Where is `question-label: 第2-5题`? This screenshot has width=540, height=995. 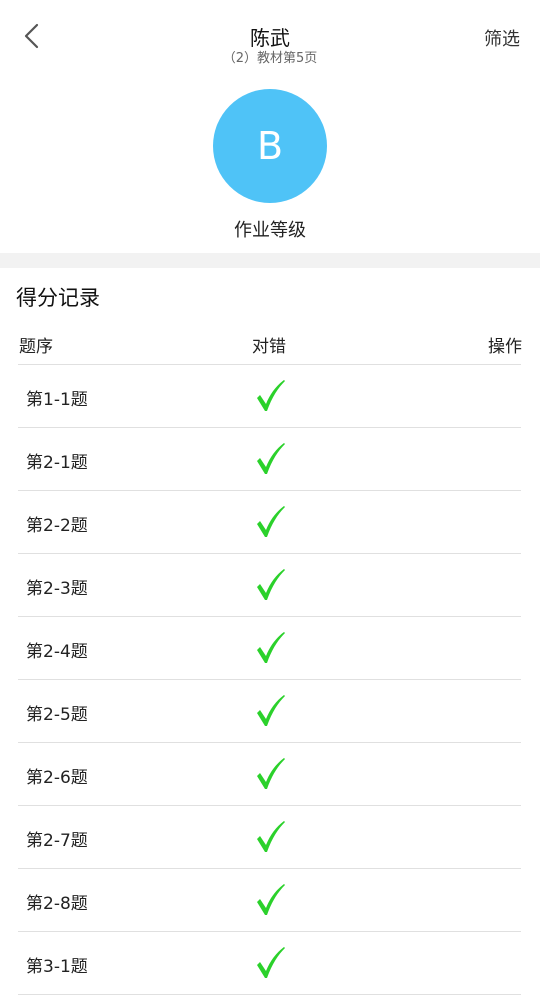
question-label: 第2-5题 is located at coordinates (57, 715).